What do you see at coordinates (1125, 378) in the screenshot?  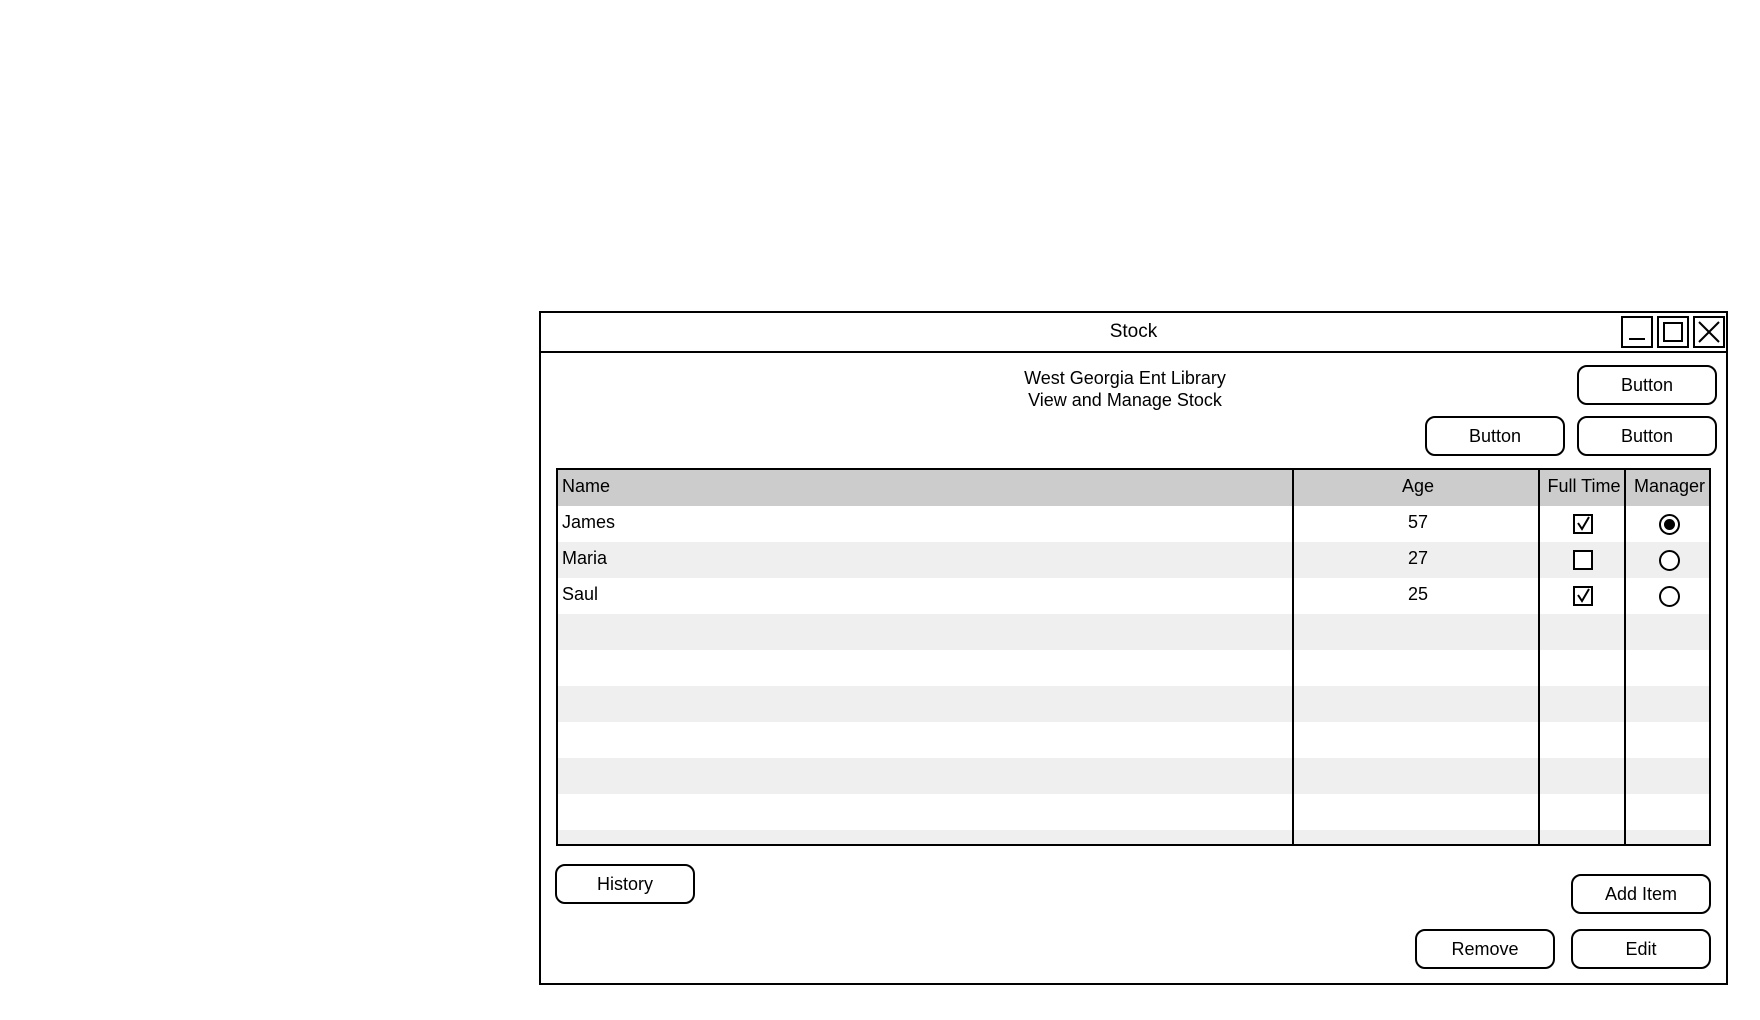 I see `library-name: West Georgia Ent Library` at bounding box center [1125, 378].